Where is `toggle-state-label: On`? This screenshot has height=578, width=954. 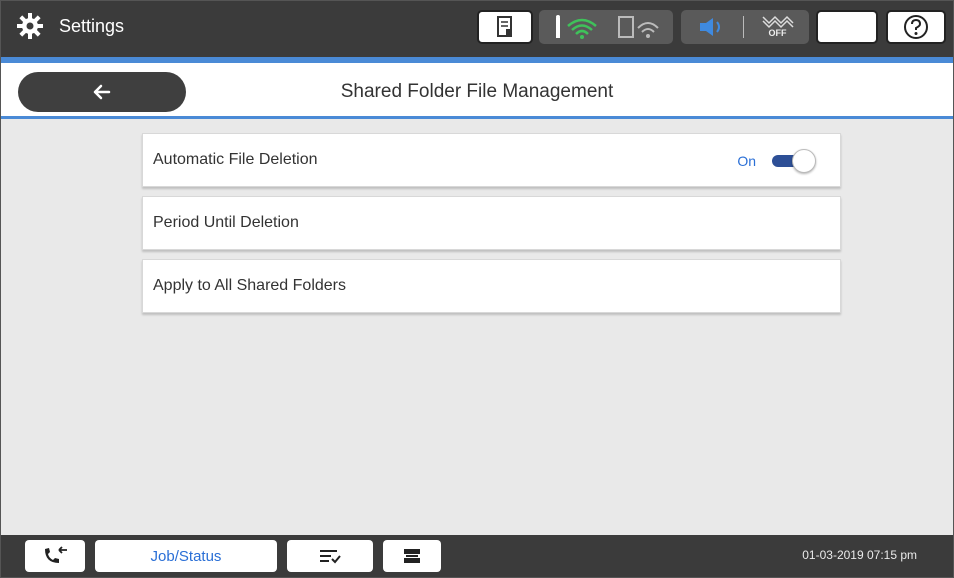 toggle-state-label: On is located at coordinates (746, 161).